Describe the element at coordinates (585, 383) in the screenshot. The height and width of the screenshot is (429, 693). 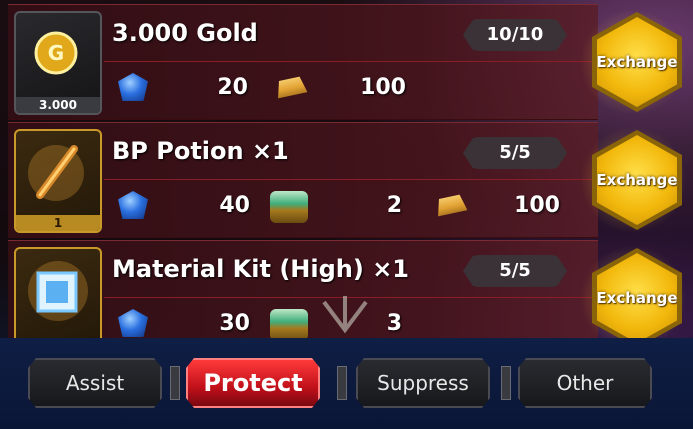
I see `tab-other: Other` at that location.